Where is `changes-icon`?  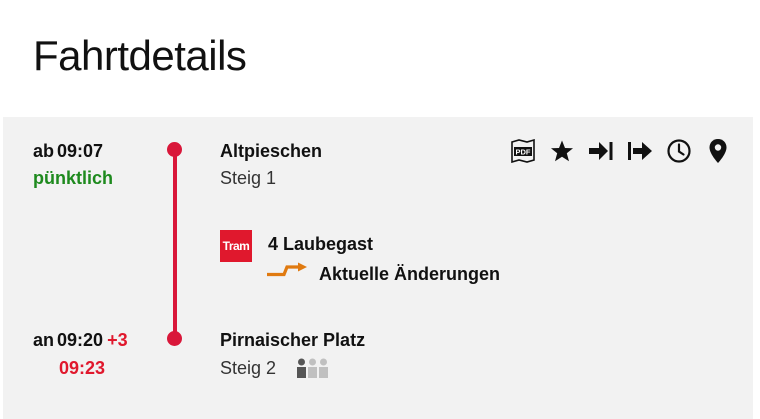
changes-icon is located at coordinates (287, 272).